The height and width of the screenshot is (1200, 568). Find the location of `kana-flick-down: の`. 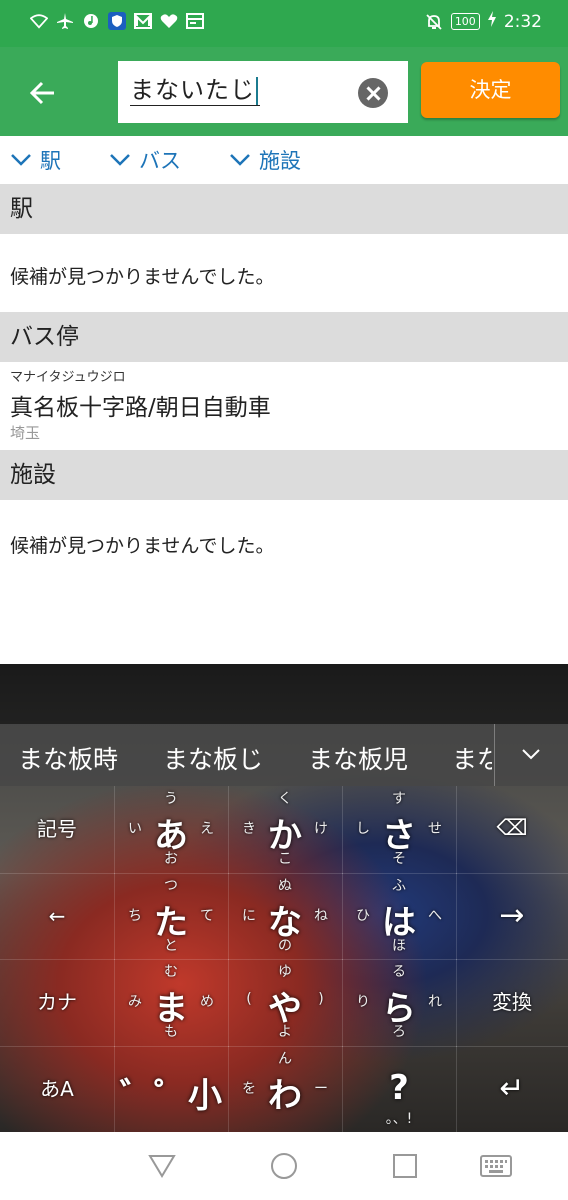

kana-flick-down: の is located at coordinates (285, 945).